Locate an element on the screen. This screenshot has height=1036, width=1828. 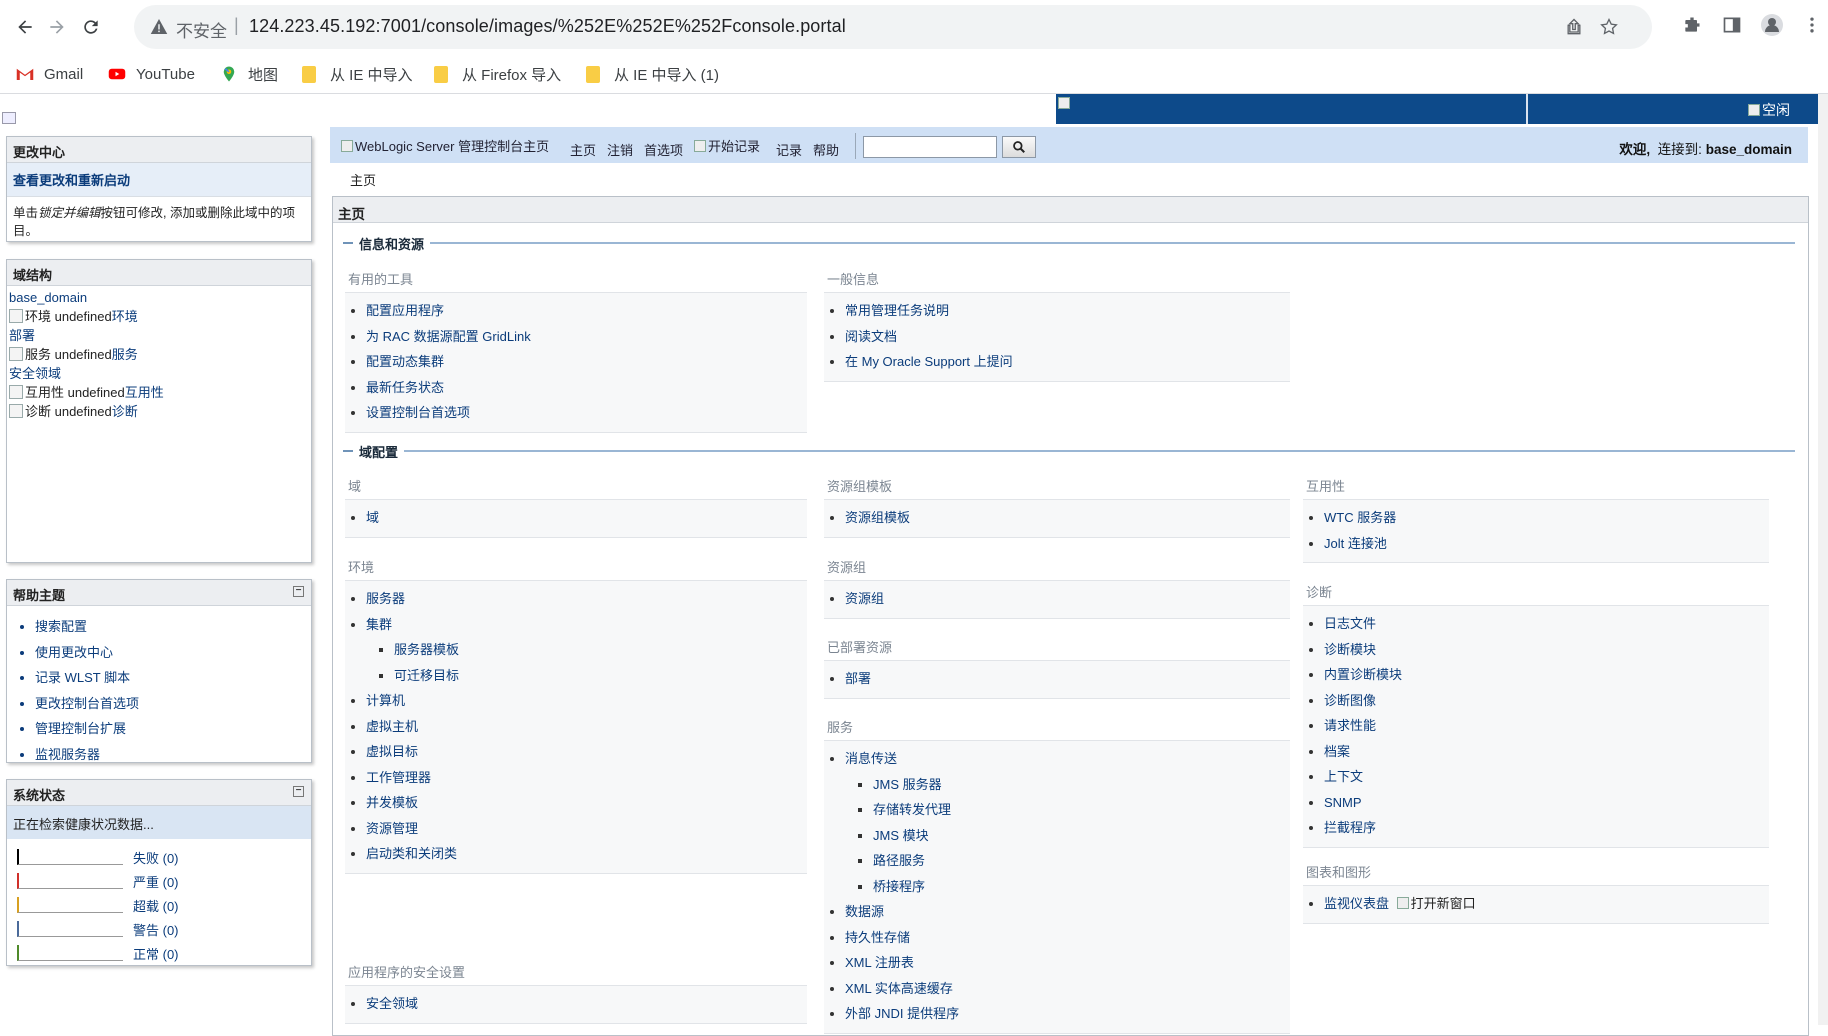
bookmark-maps: 地图 is located at coordinates (249, 74).